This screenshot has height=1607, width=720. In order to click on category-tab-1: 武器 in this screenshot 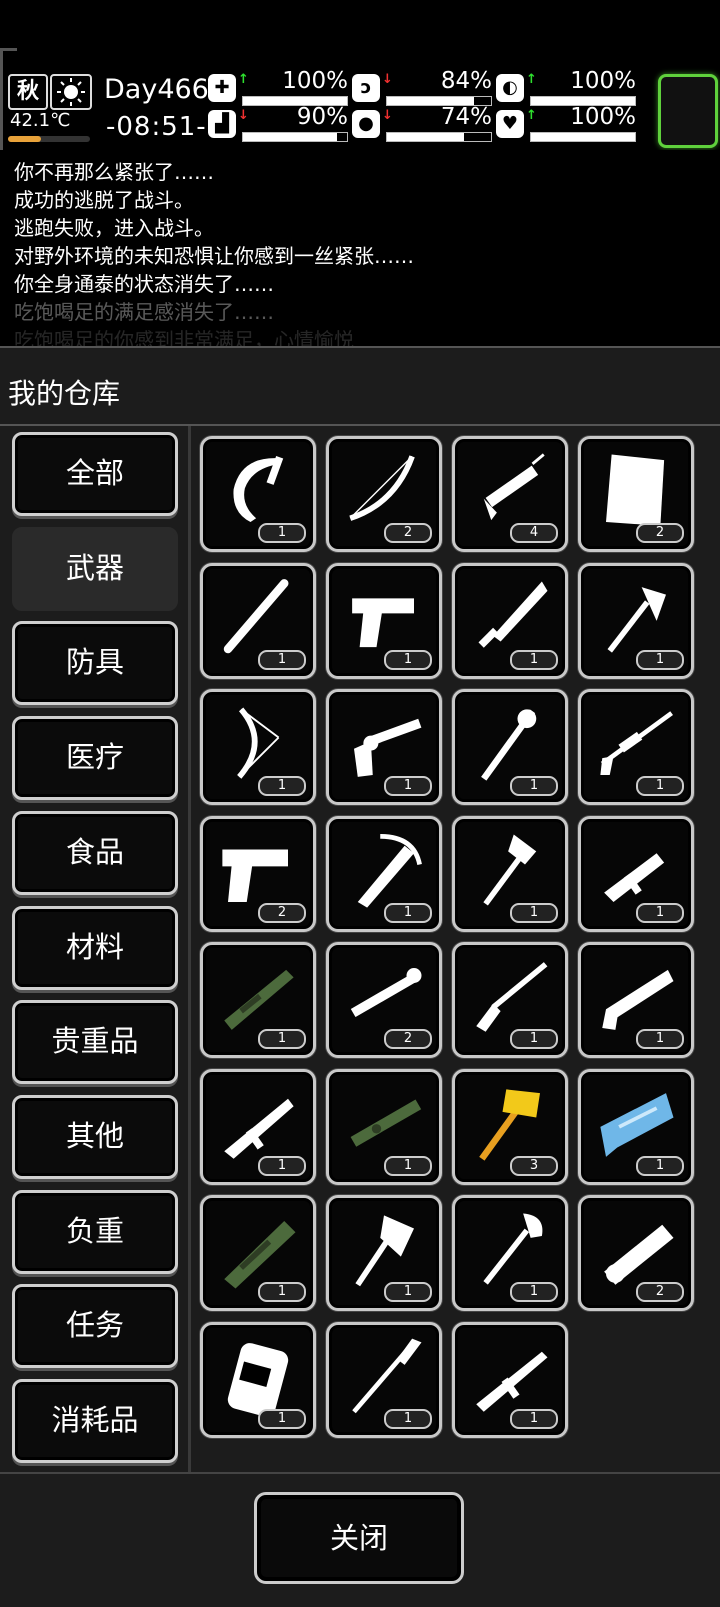, I will do `click(95, 568)`.